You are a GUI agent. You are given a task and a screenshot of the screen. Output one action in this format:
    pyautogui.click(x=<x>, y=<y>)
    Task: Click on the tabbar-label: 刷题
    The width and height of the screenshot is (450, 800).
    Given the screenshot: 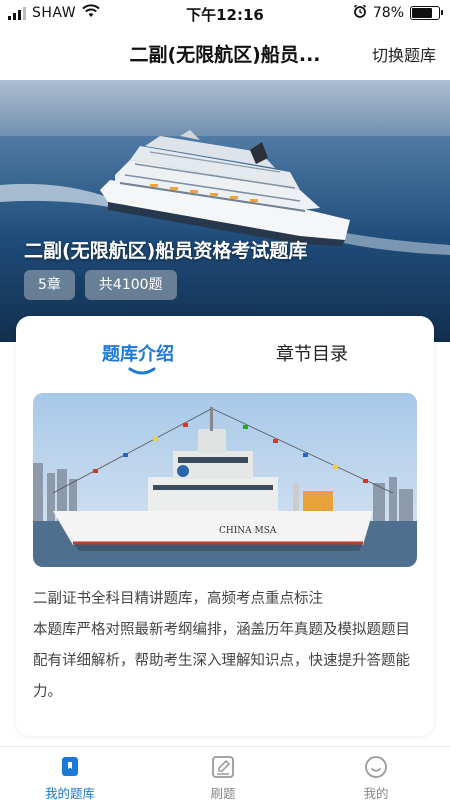 What is the action you would take?
    pyautogui.click(x=223, y=793)
    